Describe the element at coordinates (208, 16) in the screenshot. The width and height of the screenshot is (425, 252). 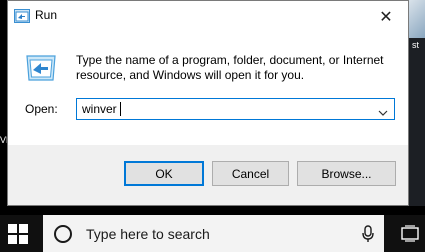
I see `title-bar: Run ✕` at that location.